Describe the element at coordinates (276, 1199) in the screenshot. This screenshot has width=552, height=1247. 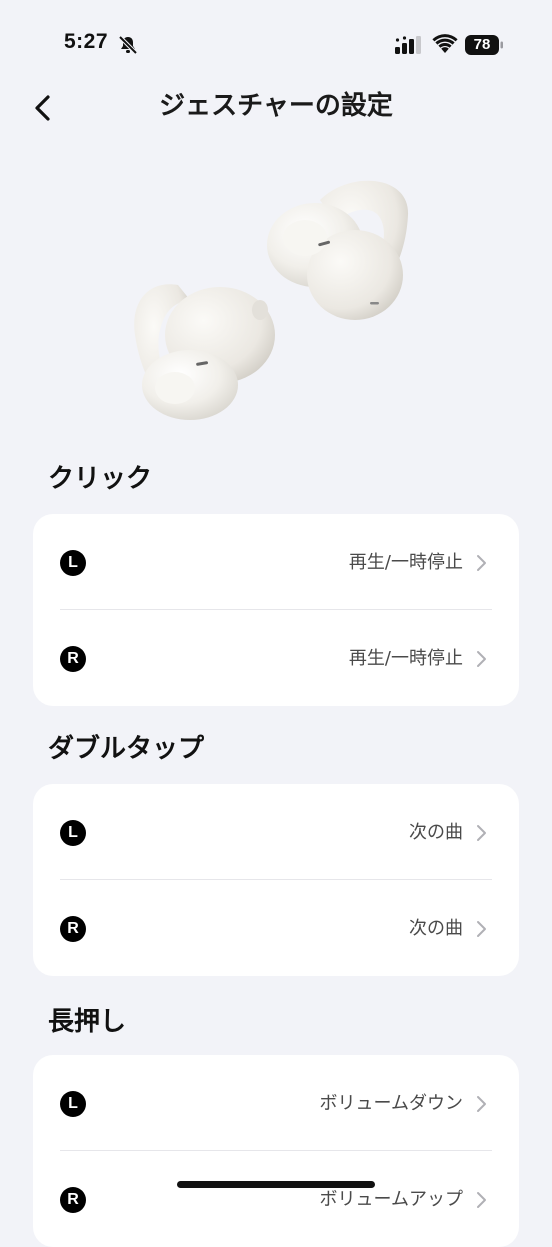
I see `long-press-right-row: R ボリュームアップ` at that location.